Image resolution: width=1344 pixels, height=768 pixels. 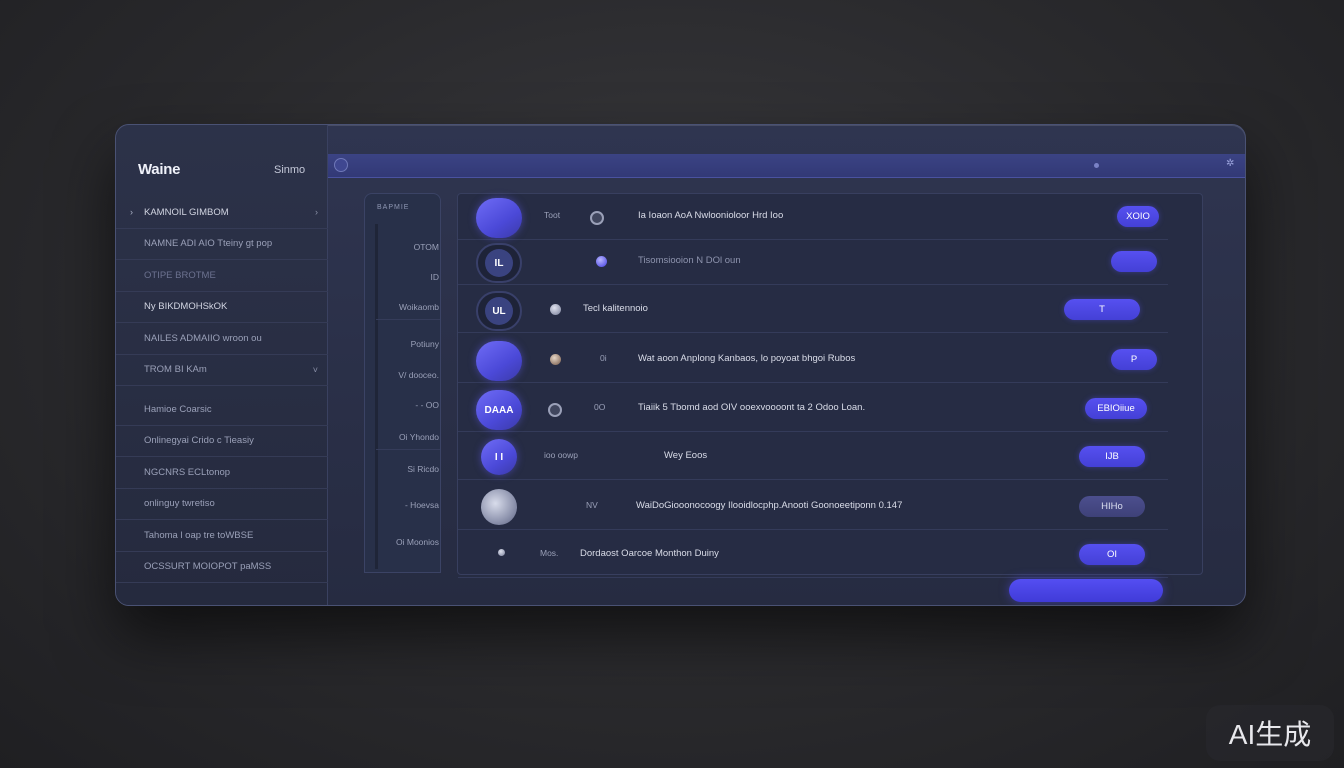 I want to click on avatar: I I, so click(x=499, y=457).